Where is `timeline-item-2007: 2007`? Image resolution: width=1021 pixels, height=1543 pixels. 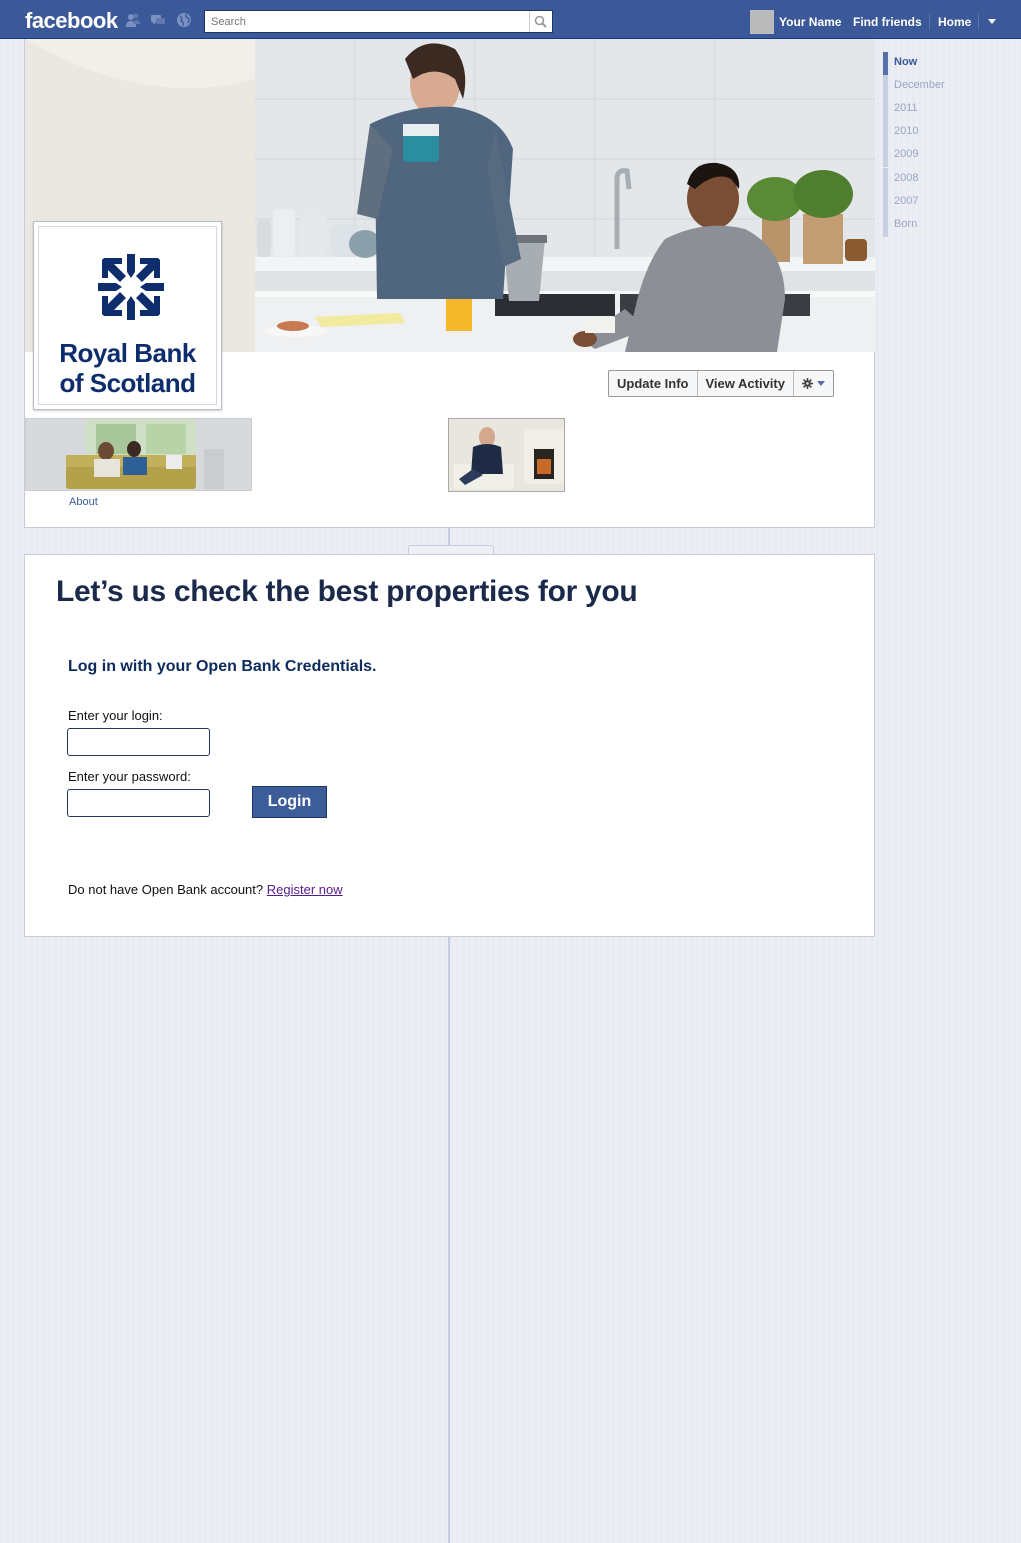
timeline-item-2007: 2007 is located at coordinates (948, 202).